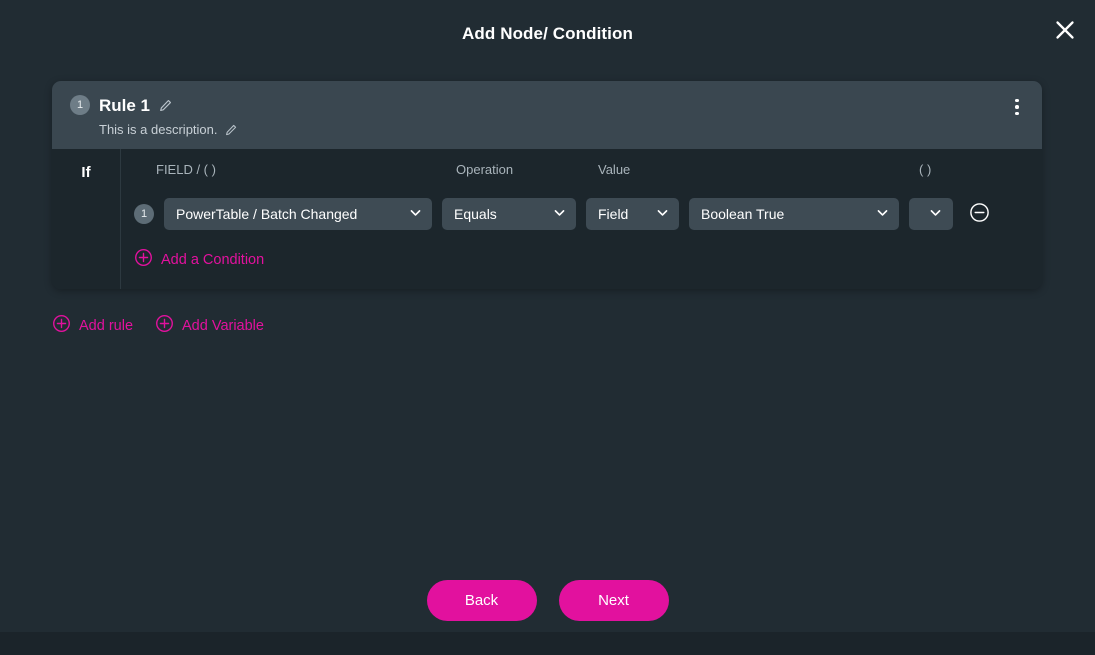  What do you see at coordinates (86, 219) in the screenshot?
I see `if-column: If` at bounding box center [86, 219].